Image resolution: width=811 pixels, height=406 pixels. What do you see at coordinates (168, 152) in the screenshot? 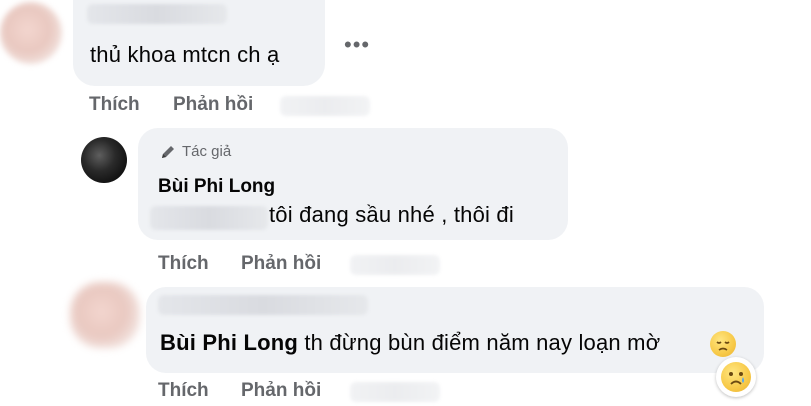
I see `pencil-icon` at bounding box center [168, 152].